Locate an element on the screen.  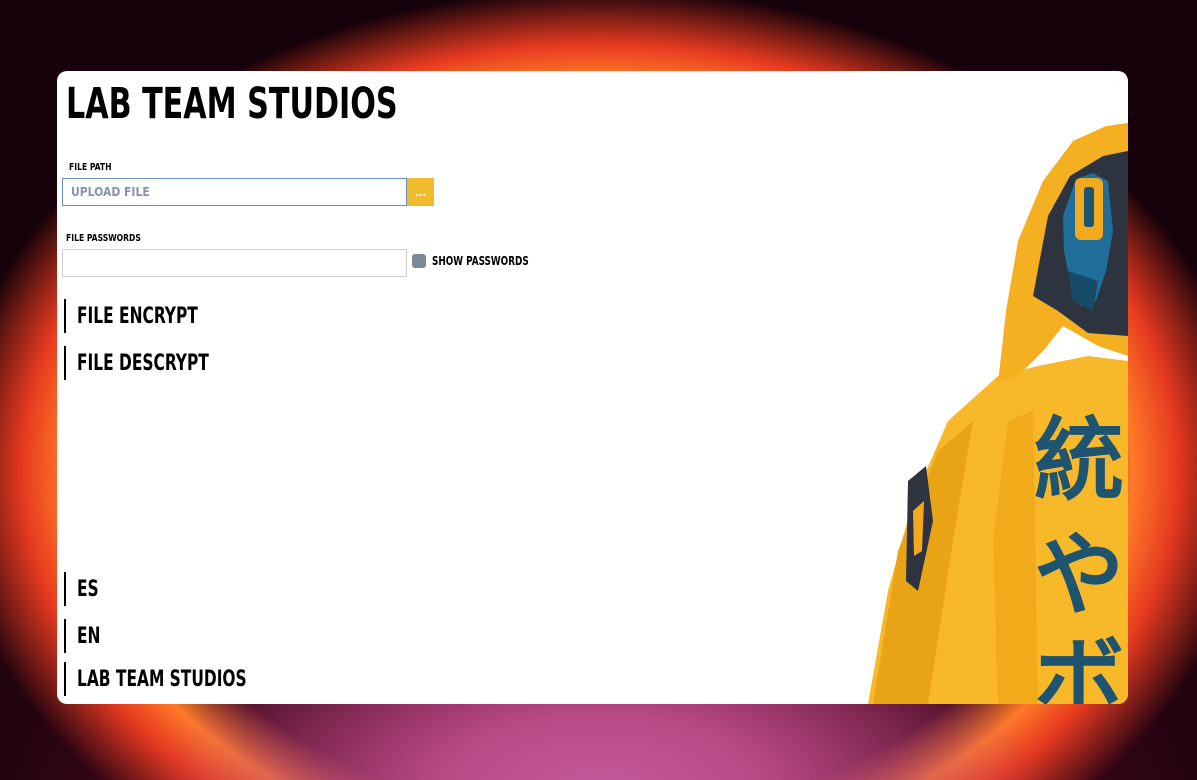
language-en-label: EN is located at coordinates (89, 636).